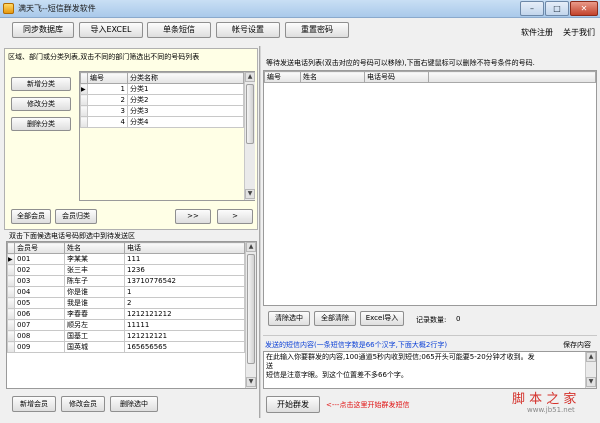  What do you see at coordinates (185, 111) in the screenshot?
I see `category-name-cell: 分类3` at bounding box center [185, 111].